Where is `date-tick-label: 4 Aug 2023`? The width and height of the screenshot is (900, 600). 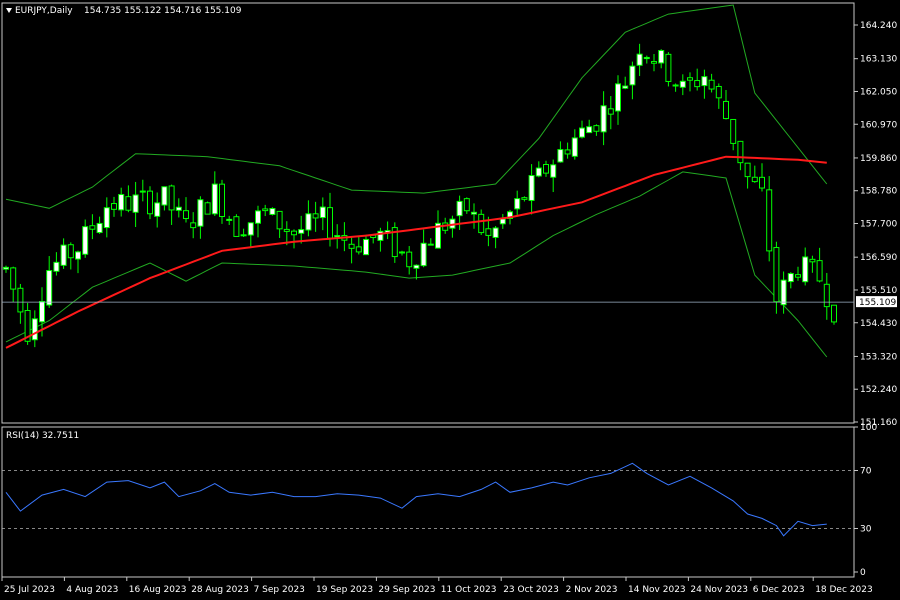
date-tick-label: 4 Aug 2023 is located at coordinates (92, 590).